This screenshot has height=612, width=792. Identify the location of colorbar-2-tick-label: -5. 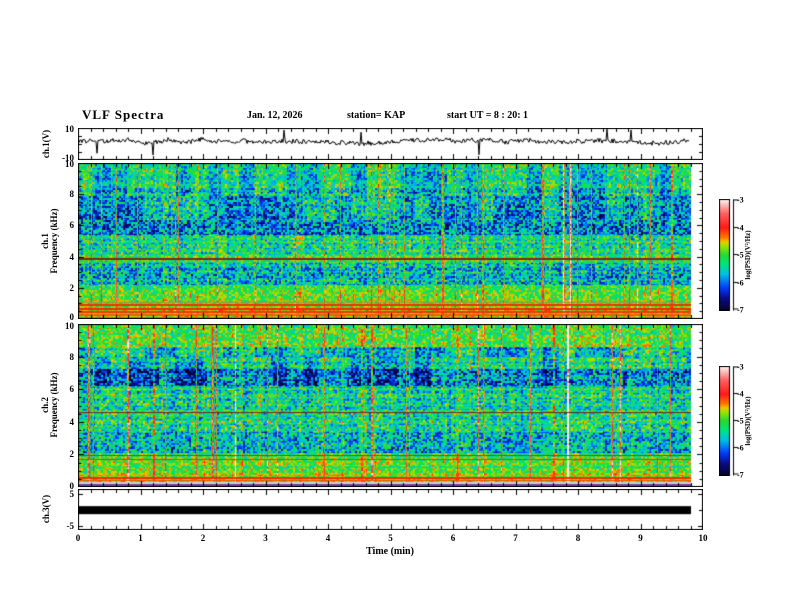
(740, 421).